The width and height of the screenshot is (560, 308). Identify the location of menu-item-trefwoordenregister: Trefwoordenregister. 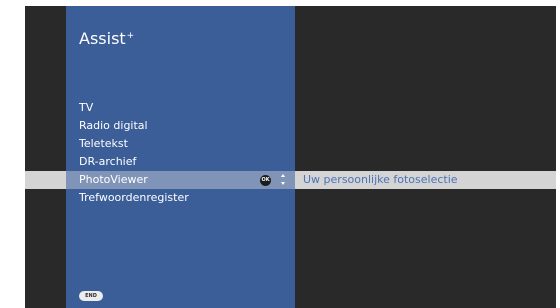
(290, 198).